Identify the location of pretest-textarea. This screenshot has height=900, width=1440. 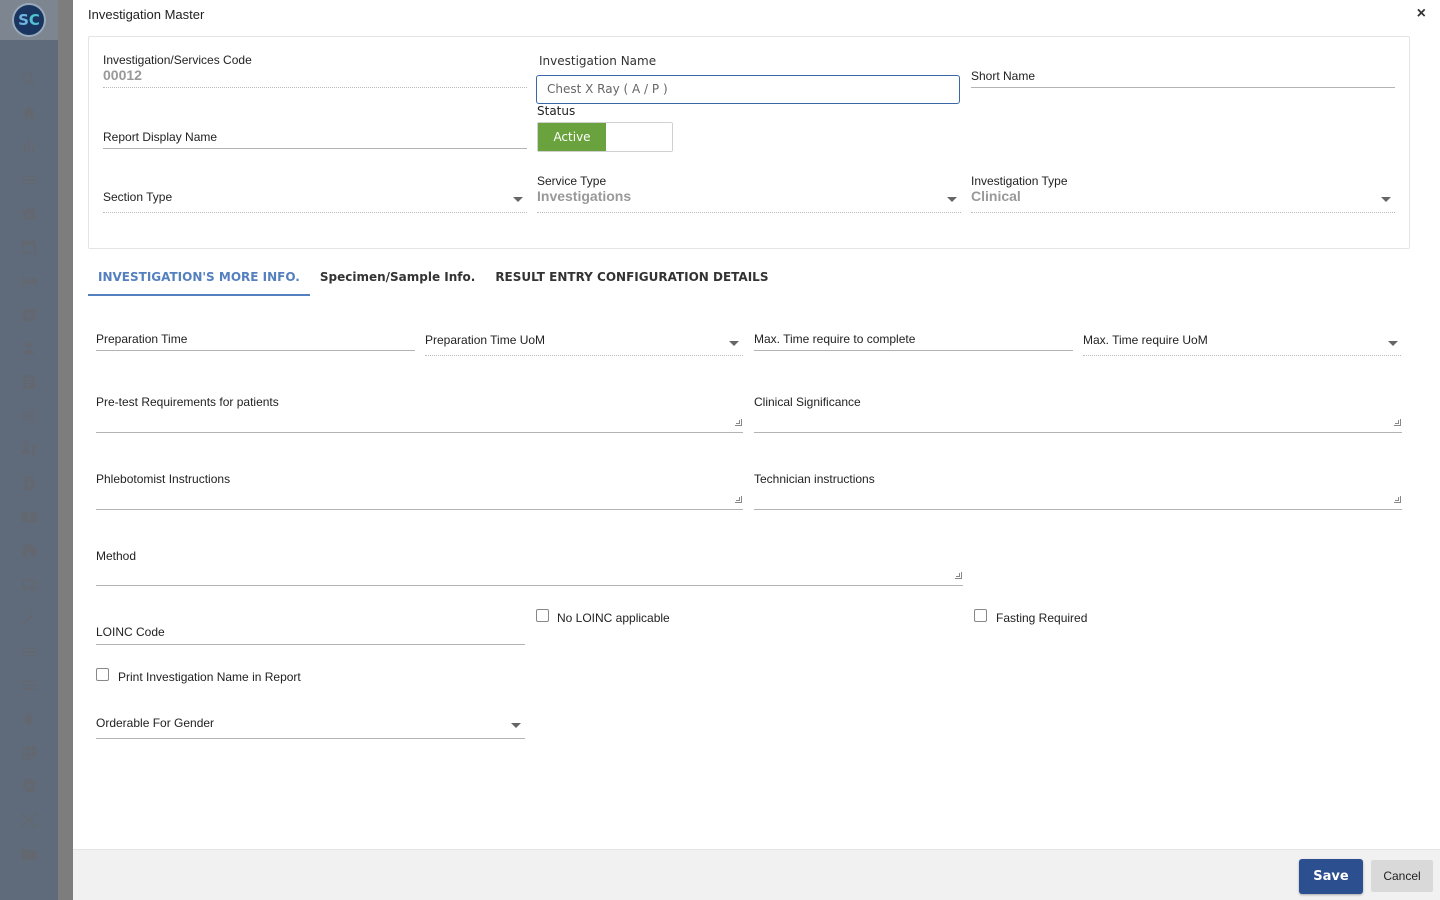
(419, 432).